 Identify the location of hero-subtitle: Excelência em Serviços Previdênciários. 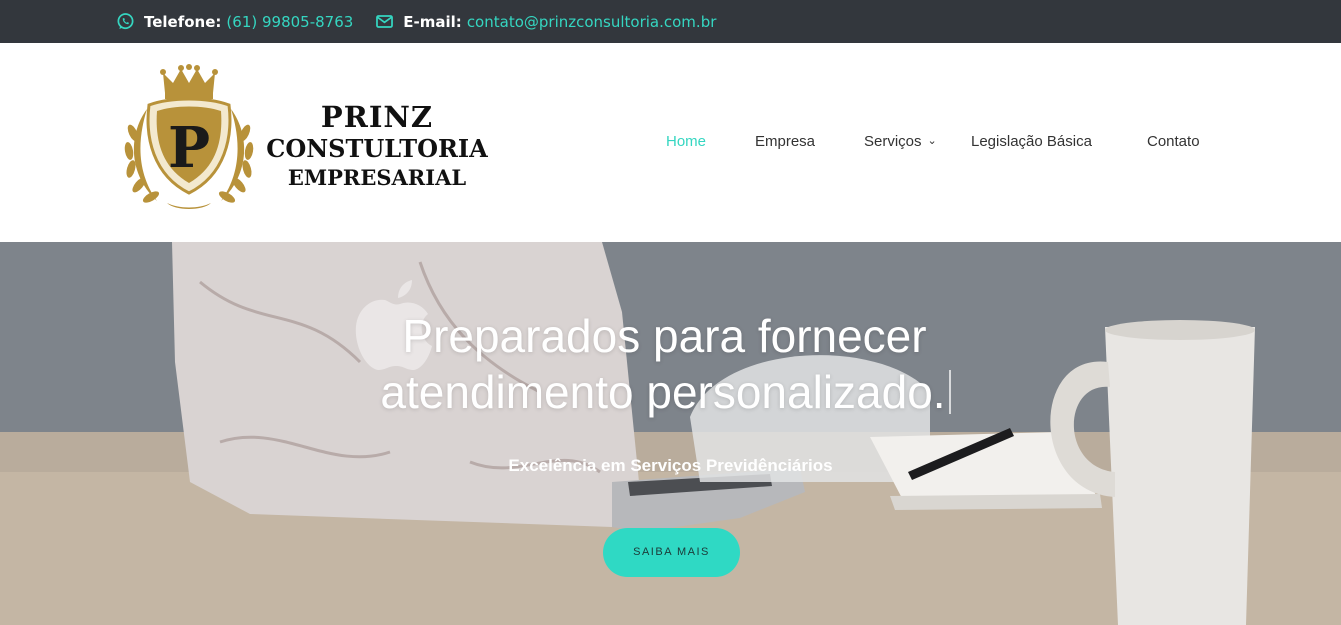
(670, 465).